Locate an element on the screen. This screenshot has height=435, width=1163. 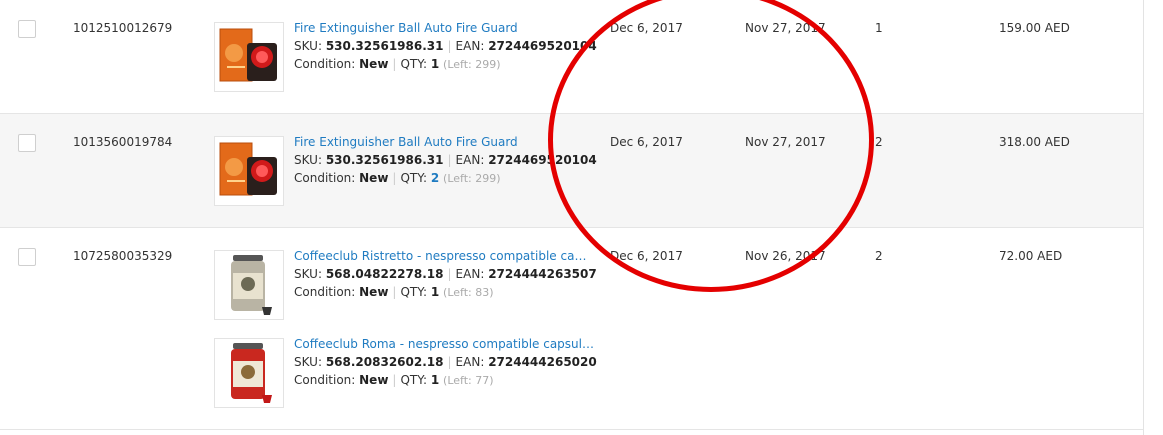
condition-qty-line: Condition: New | QTY: 1 (Left: 77) is located at coordinates (444, 380).